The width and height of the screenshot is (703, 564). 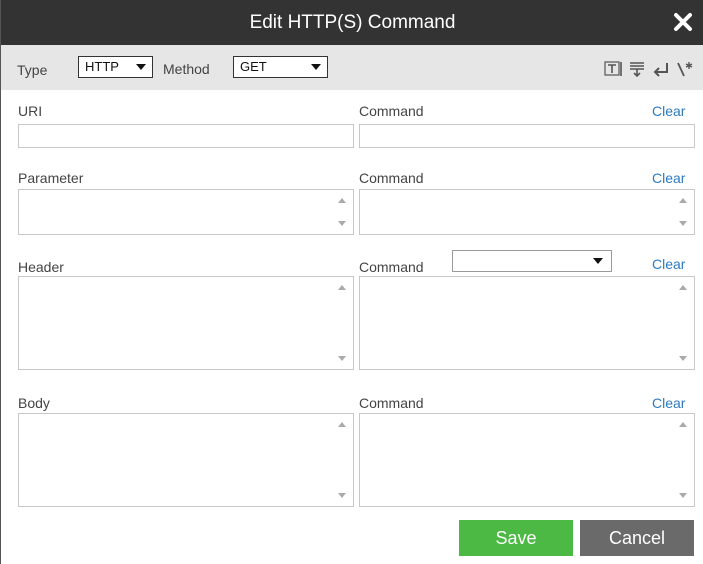 I want to click on type-select: HTTP, so click(x=115, y=67).